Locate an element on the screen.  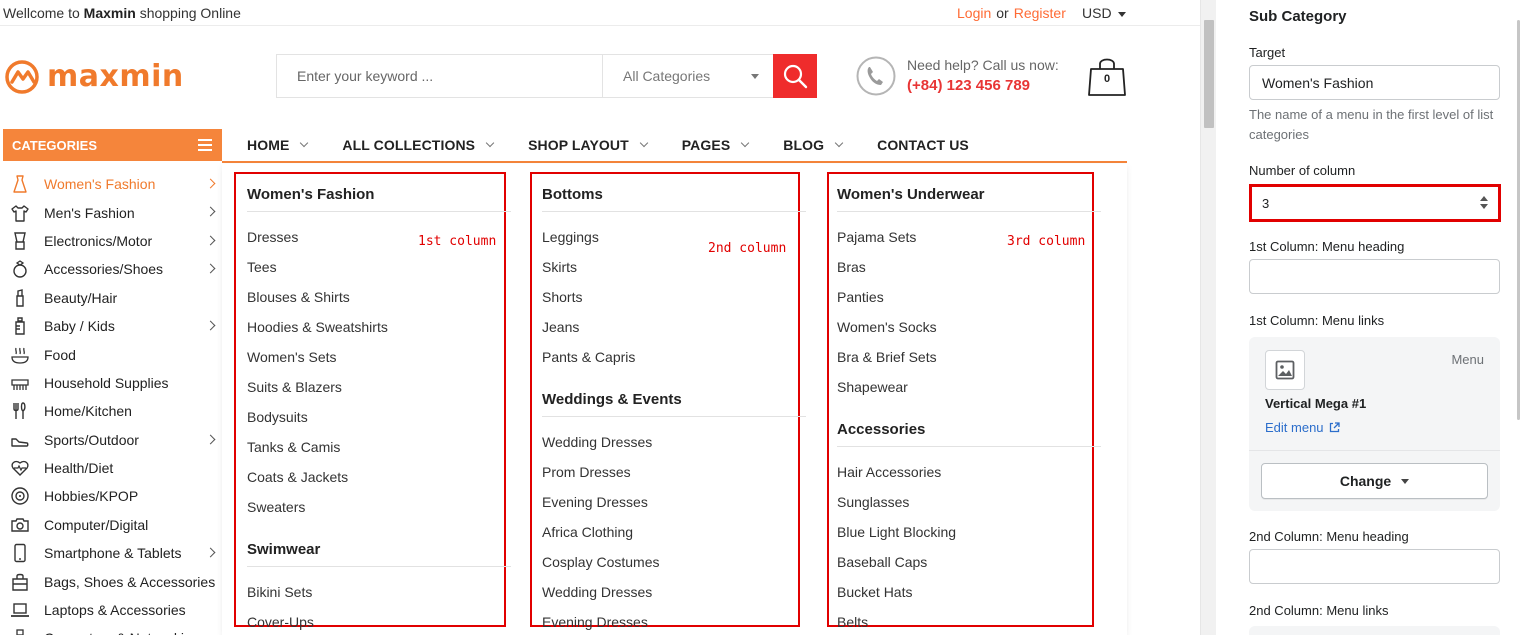
help-phone: (+84) 123 456 789 is located at coordinates (983, 85).